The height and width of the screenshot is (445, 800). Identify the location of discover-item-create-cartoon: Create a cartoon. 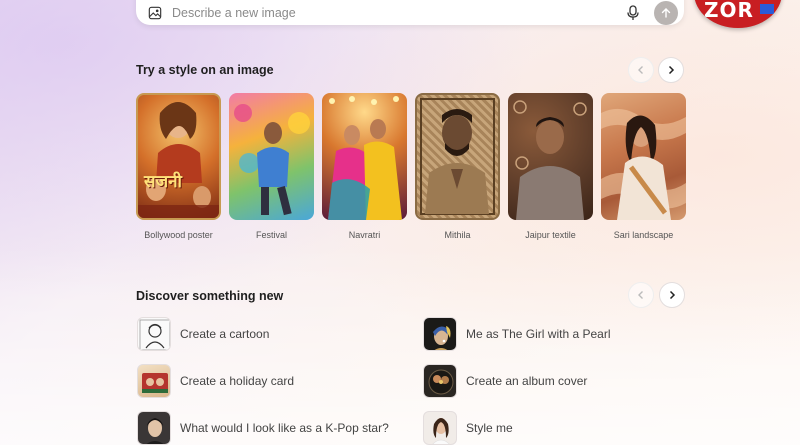
(203, 334).